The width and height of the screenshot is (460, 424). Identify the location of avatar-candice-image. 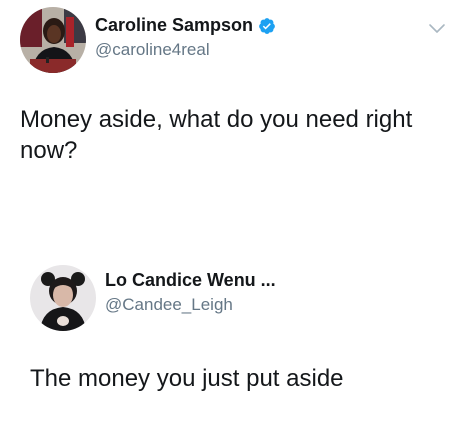
(63, 298).